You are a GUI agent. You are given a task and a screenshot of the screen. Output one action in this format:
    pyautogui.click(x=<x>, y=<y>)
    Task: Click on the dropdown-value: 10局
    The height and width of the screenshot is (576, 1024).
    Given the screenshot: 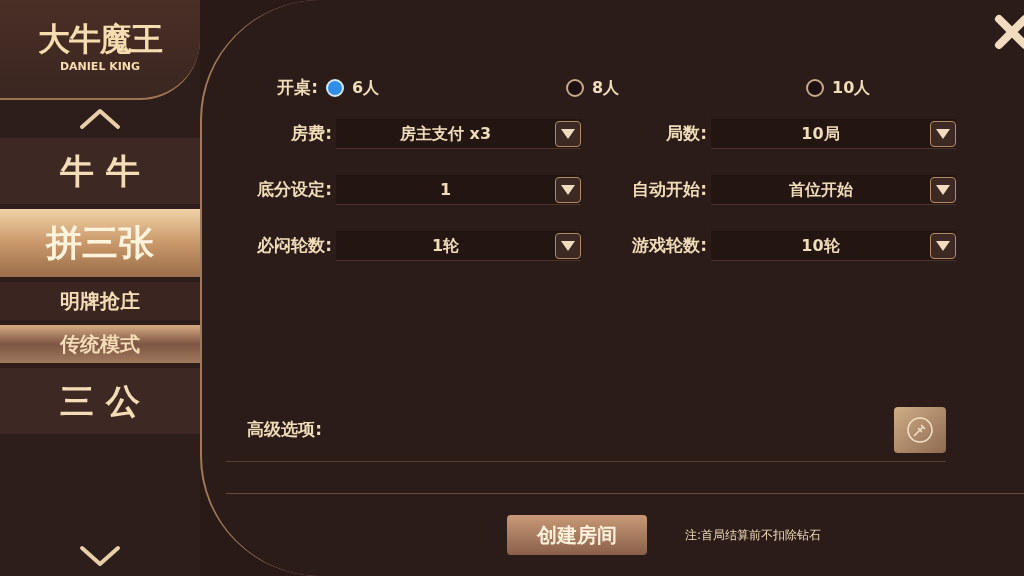 What is the action you would take?
    pyautogui.click(x=820, y=133)
    